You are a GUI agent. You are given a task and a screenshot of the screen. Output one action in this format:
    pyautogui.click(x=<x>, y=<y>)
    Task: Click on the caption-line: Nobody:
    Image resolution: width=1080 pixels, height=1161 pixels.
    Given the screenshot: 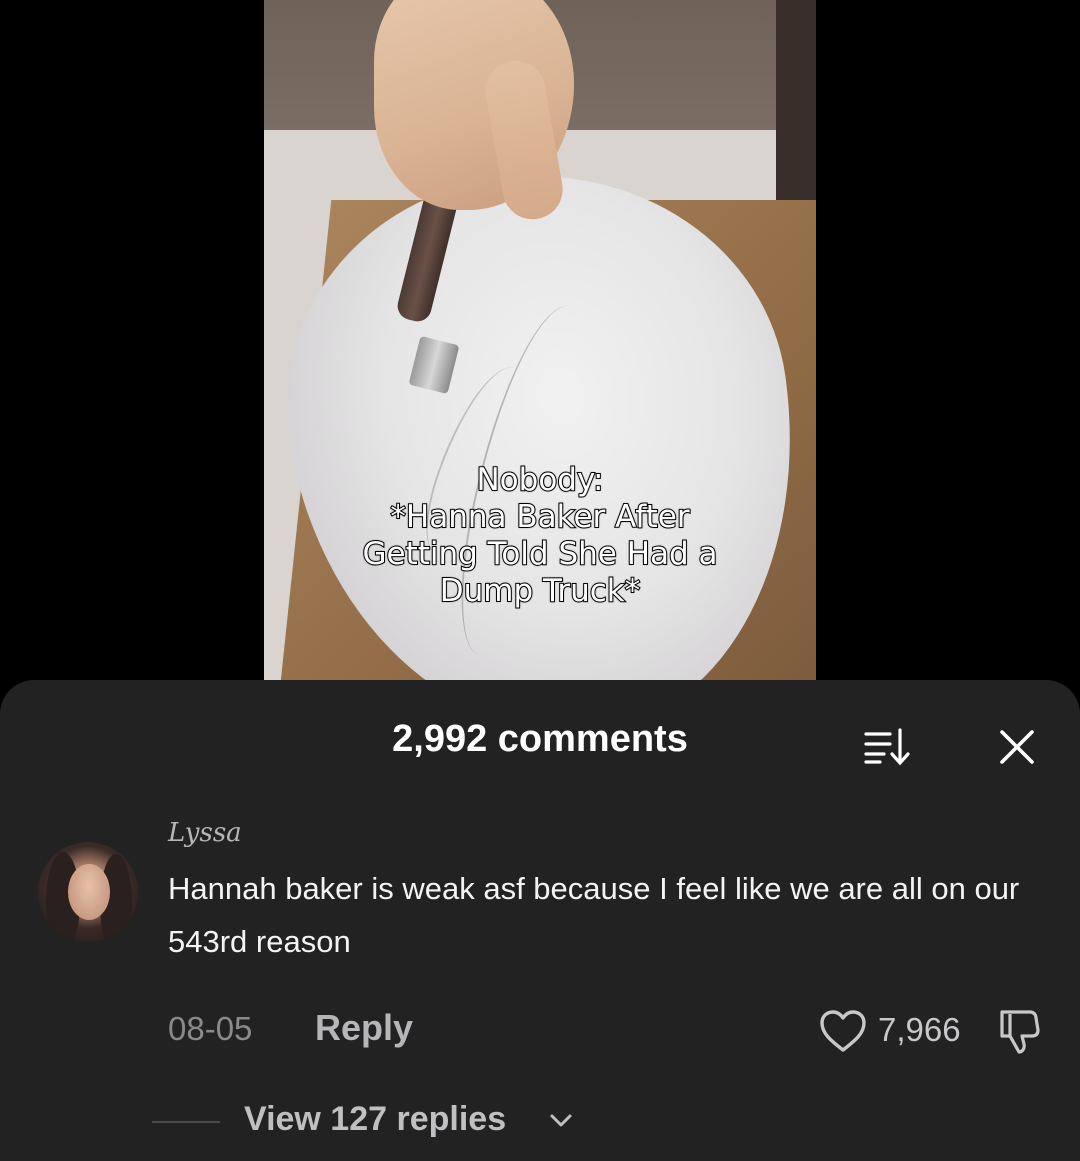 What is the action you would take?
    pyautogui.click(x=539, y=480)
    